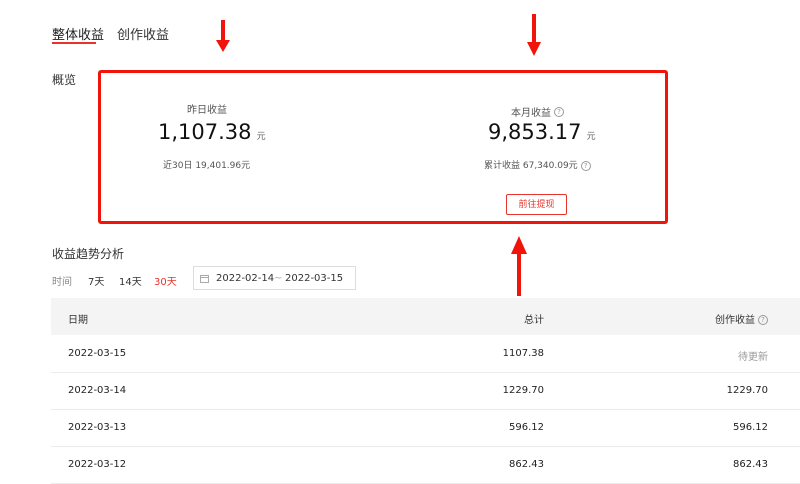 The width and height of the screenshot is (800, 484). What do you see at coordinates (591, 137) in the screenshot?
I see `month-earnings-unit: 元` at bounding box center [591, 137].